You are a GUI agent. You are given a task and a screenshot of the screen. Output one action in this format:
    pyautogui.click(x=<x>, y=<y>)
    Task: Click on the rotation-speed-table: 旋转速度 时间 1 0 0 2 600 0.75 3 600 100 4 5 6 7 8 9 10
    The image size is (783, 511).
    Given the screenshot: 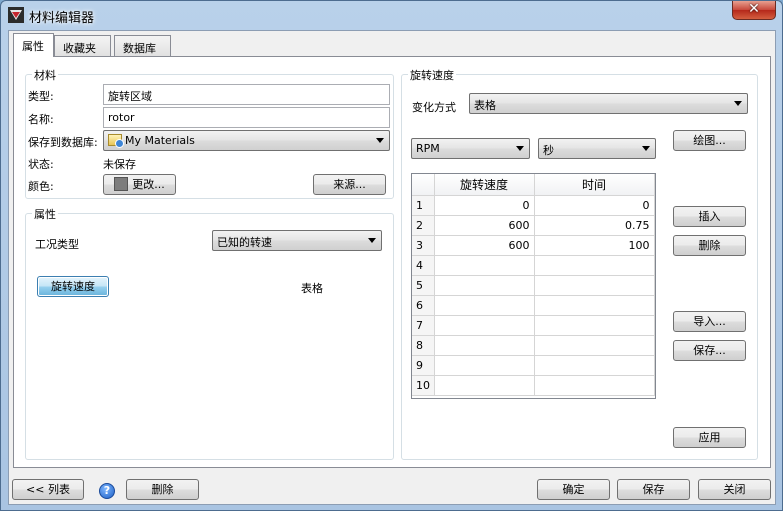 What is the action you would take?
    pyautogui.click(x=533, y=286)
    